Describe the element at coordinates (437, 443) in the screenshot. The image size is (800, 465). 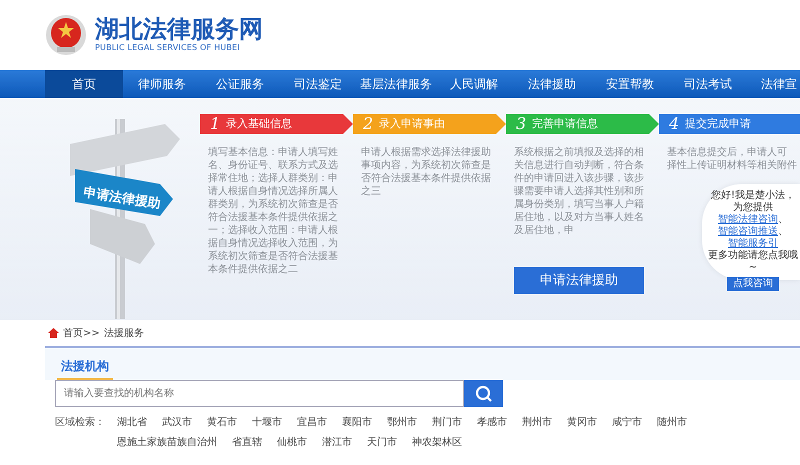
I see `region-link: 神农架林区` at that location.